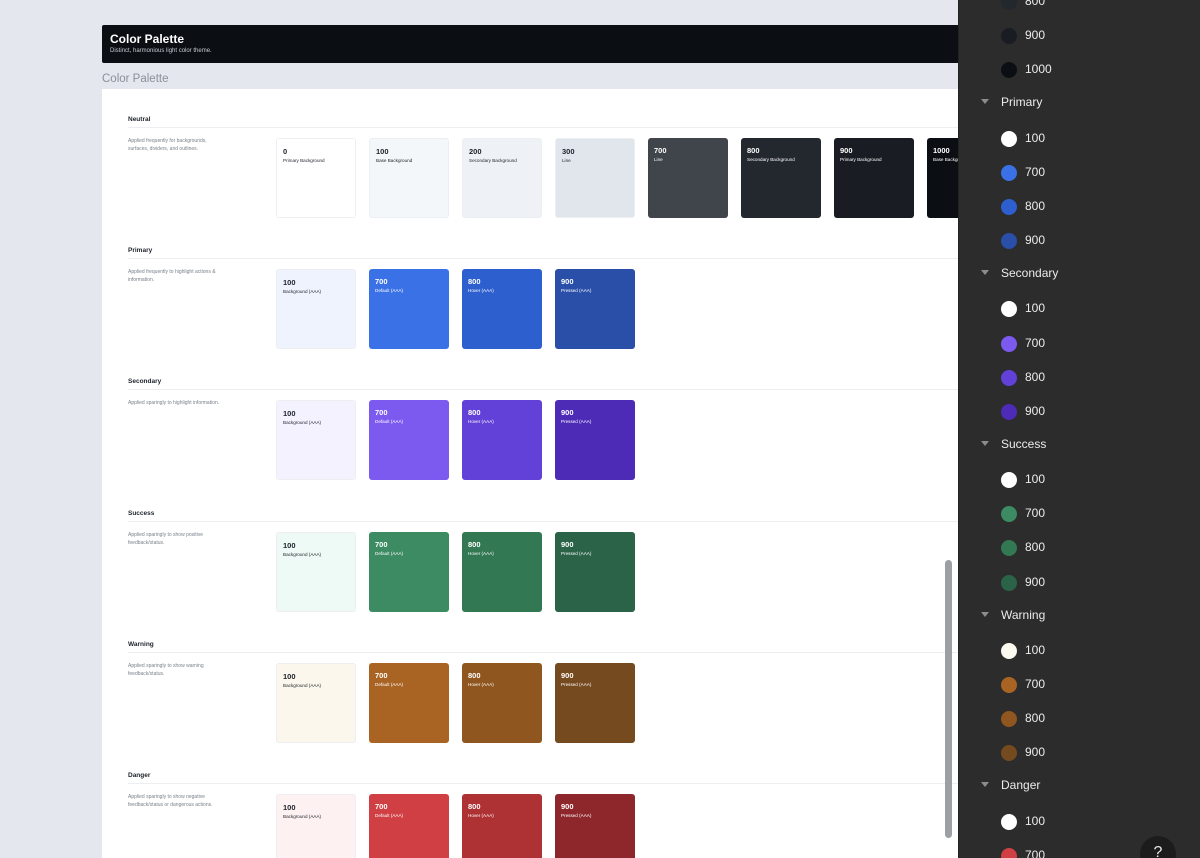 This screenshot has width=1200, height=858. Describe the element at coordinates (289, 545) in the screenshot. I see `swatch-shade: 100` at that location.